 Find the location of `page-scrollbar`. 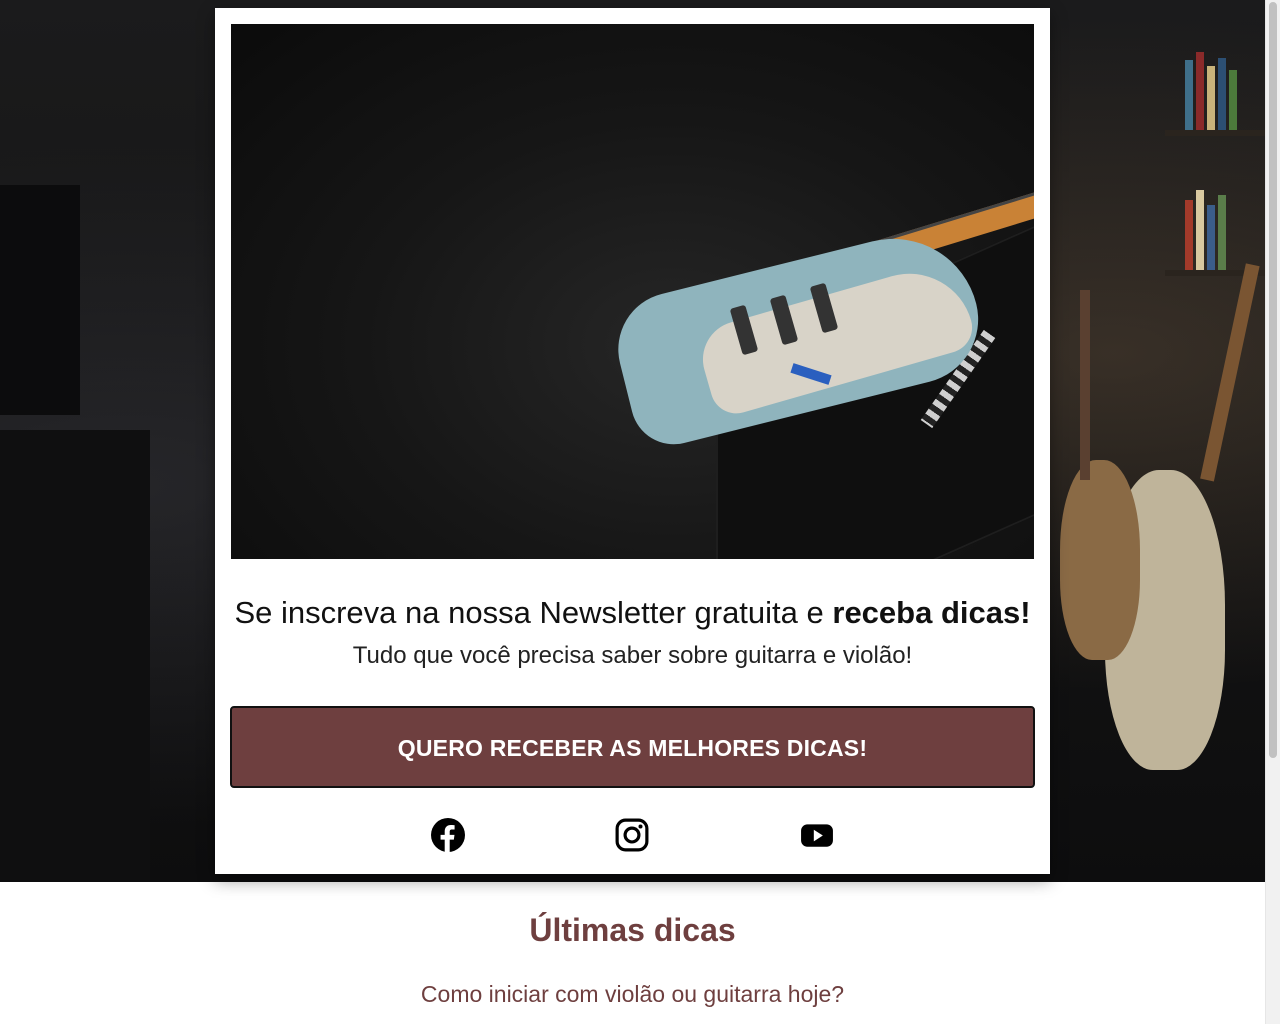

page-scrollbar is located at coordinates (1272, 512).